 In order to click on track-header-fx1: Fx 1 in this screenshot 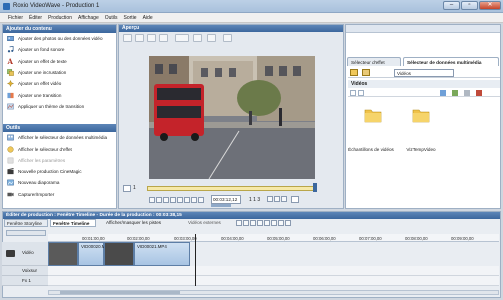, I will do `click(25, 281)`.